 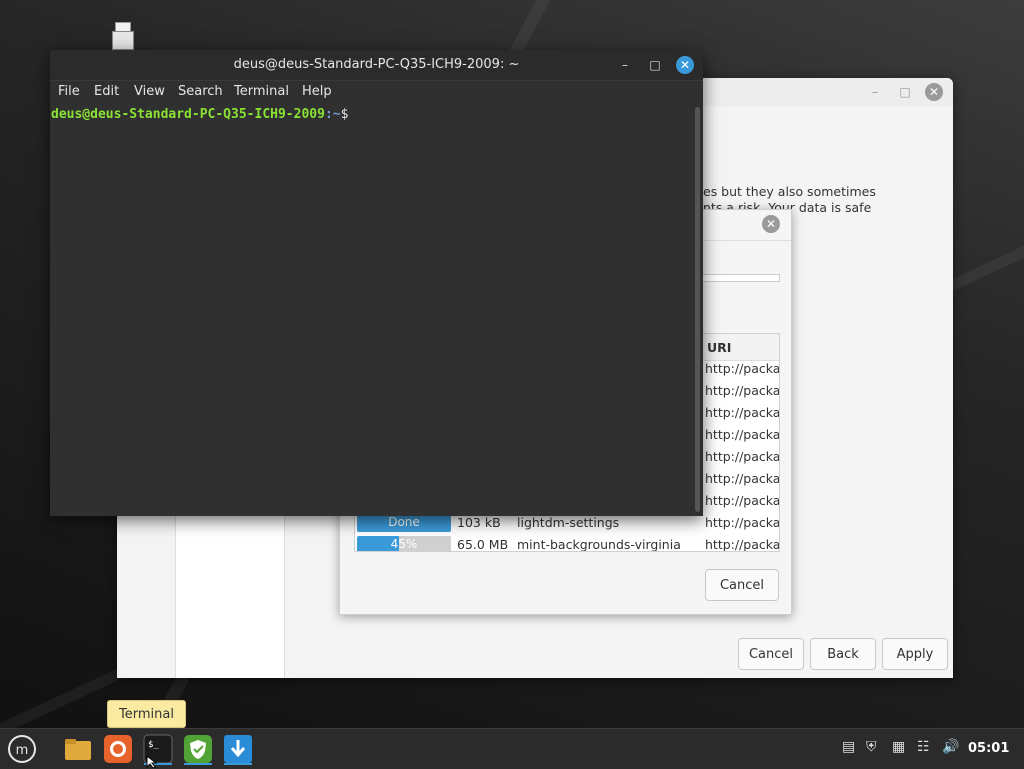 I want to click on download-status: Done, so click(x=404, y=522).